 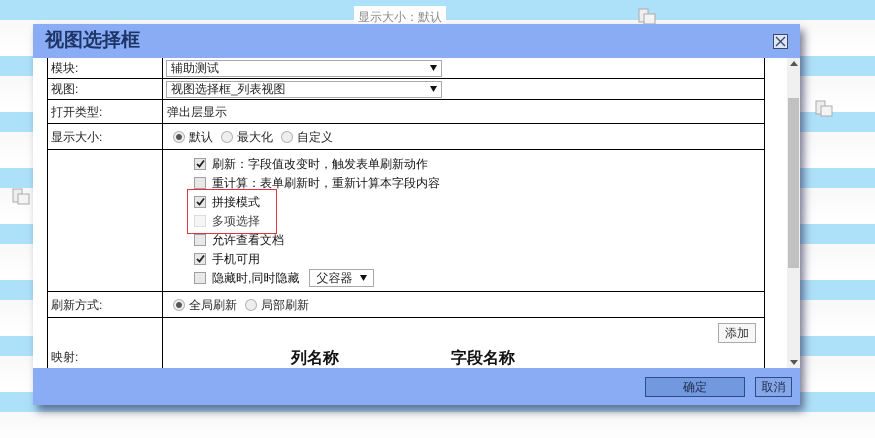 I want to click on dropdown: 辅助测试, so click(x=304, y=68).